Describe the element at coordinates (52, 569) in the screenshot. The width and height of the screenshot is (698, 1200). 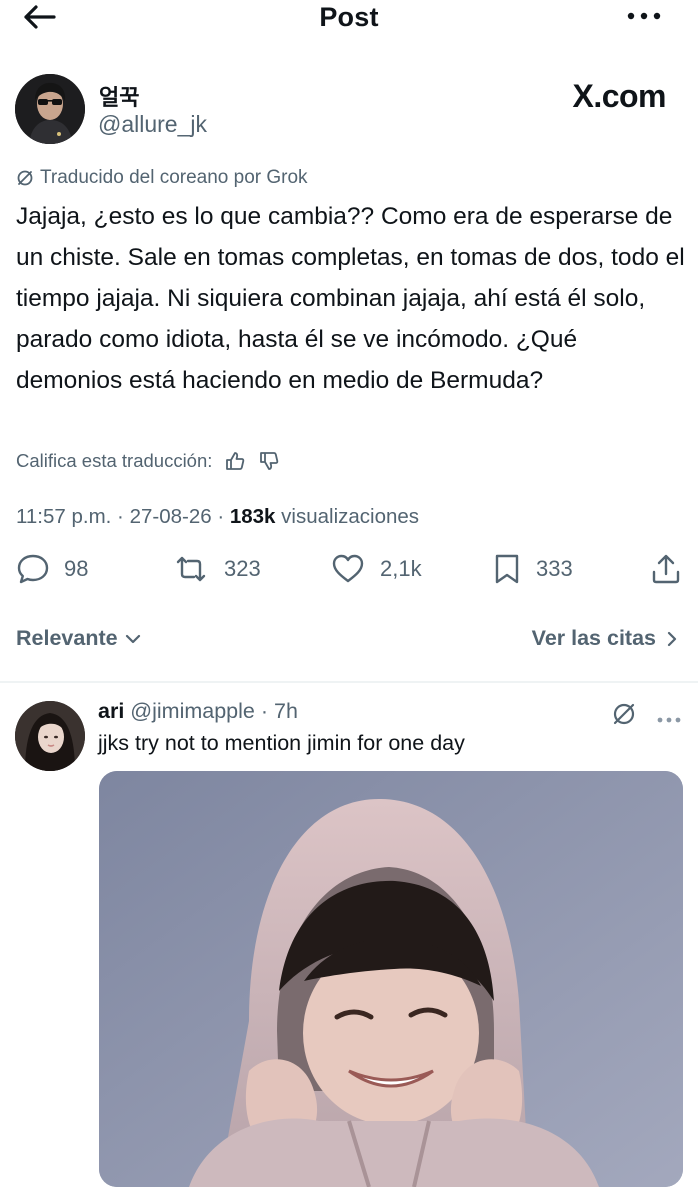
I see `reply-button: 98` at that location.